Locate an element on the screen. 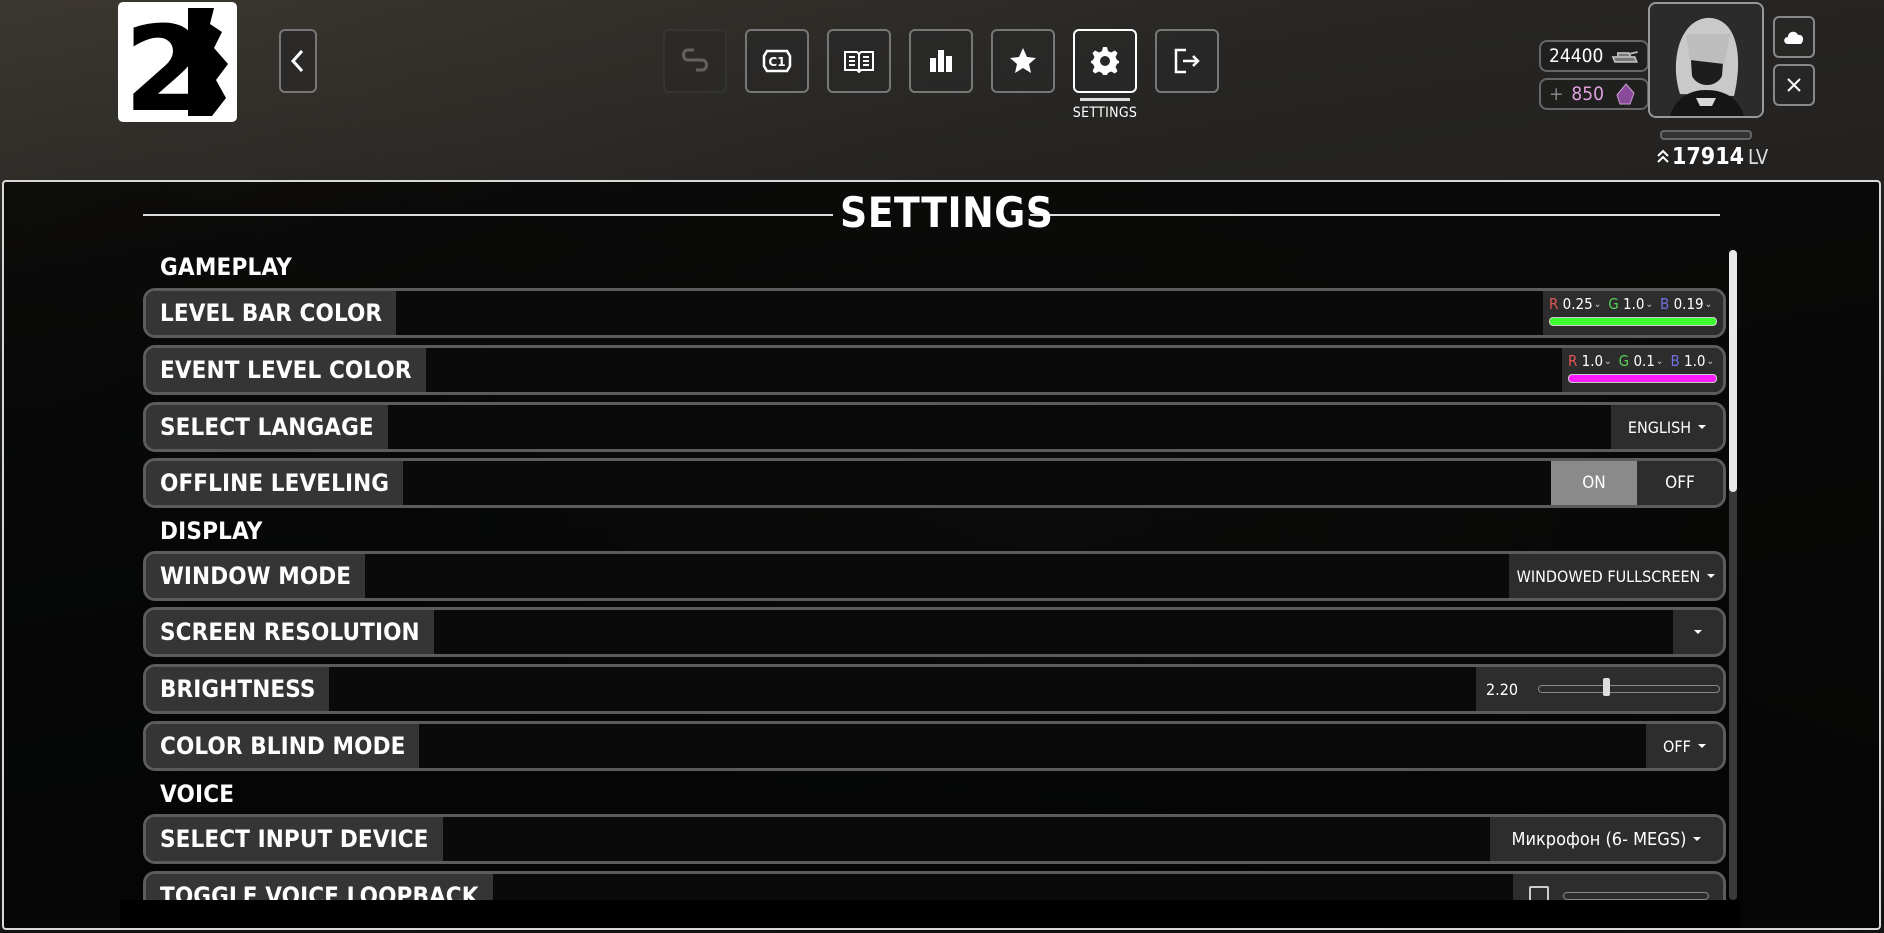  gear-icon is located at coordinates (1105, 61).